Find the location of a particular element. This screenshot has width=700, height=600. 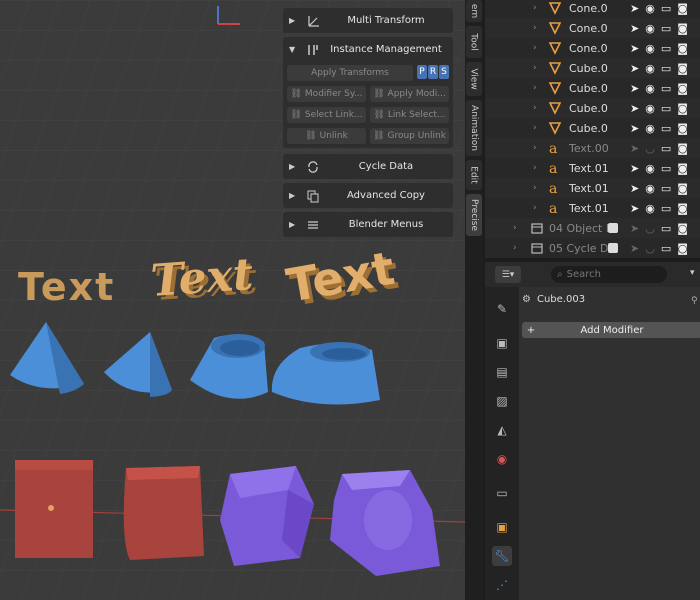

tab-world: ◉ is located at coordinates (502, 459).